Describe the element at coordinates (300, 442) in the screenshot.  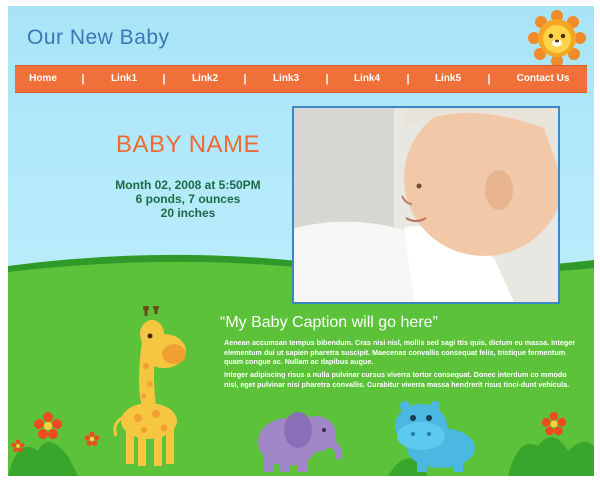
I see `elephant-icon` at that location.